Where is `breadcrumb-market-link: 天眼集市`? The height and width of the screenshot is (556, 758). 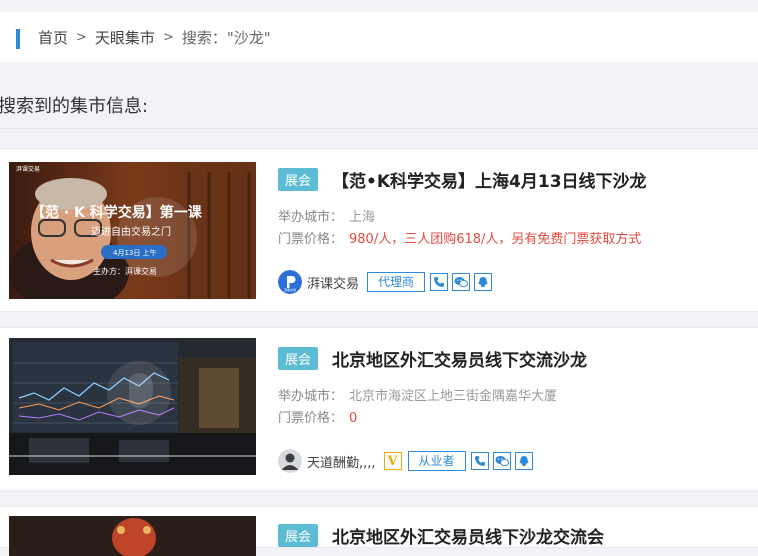 breadcrumb-market-link: 天眼集市 is located at coordinates (125, 37).